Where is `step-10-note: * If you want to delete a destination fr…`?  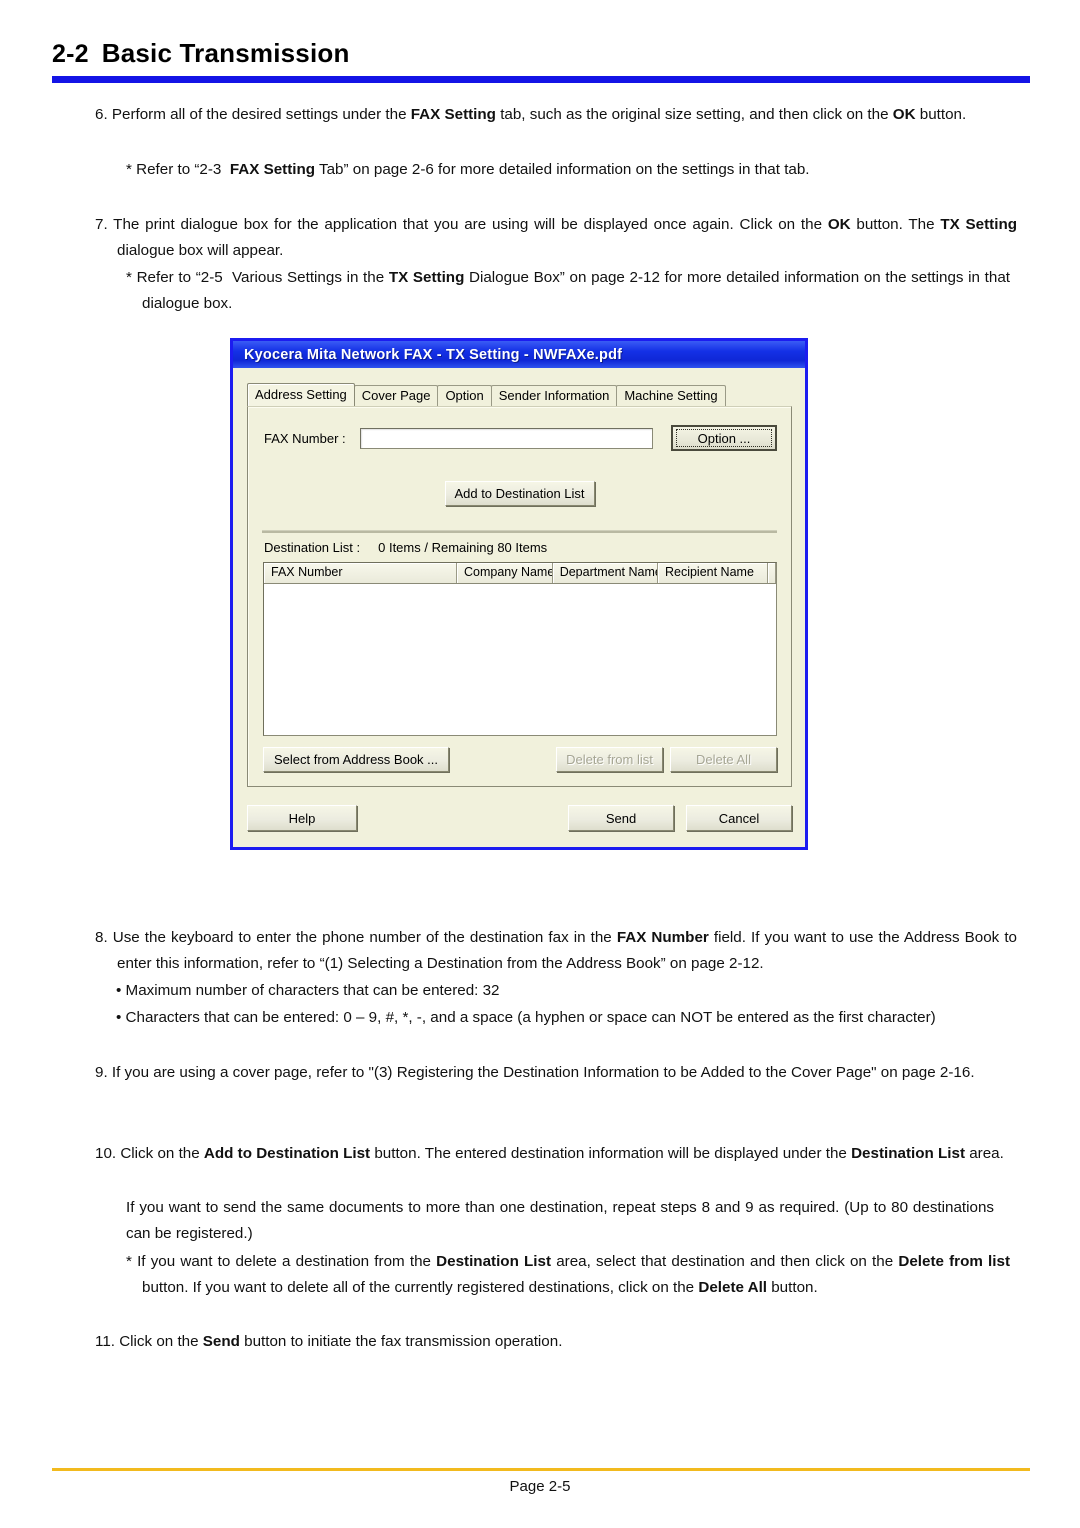
step-10-note: * If you want to delete a destination fr… is located at coordinates (568, 1274).